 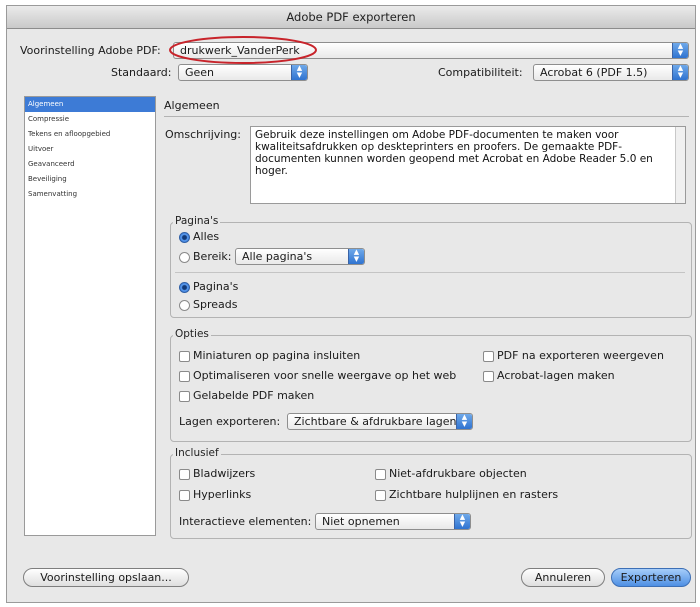 What do you see at coordinates (480, 72) in the screenshot?
I see `compat-label: Compatibiliteit:` at bounding box center [480, 72].